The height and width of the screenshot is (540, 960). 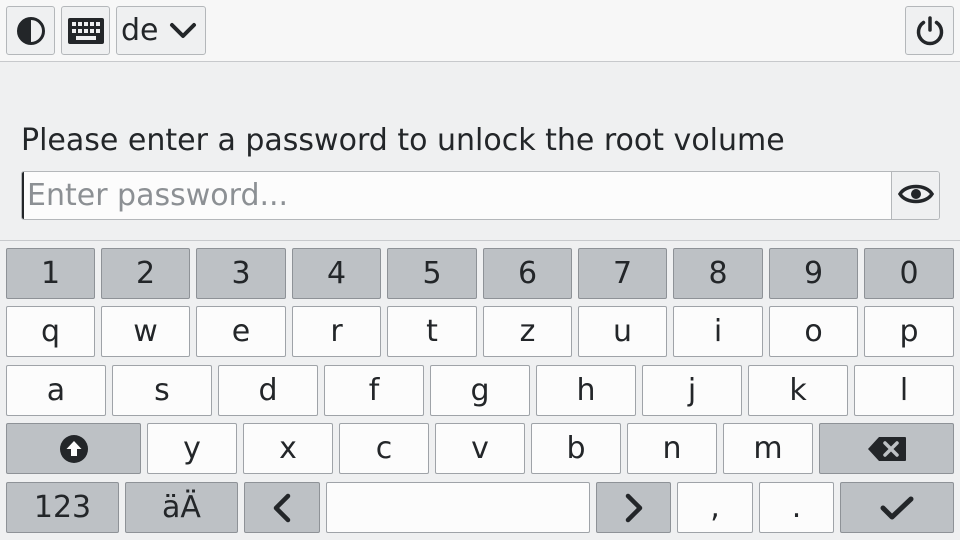 I want to click on chevron-left-icon, so click(x=282, y=508).